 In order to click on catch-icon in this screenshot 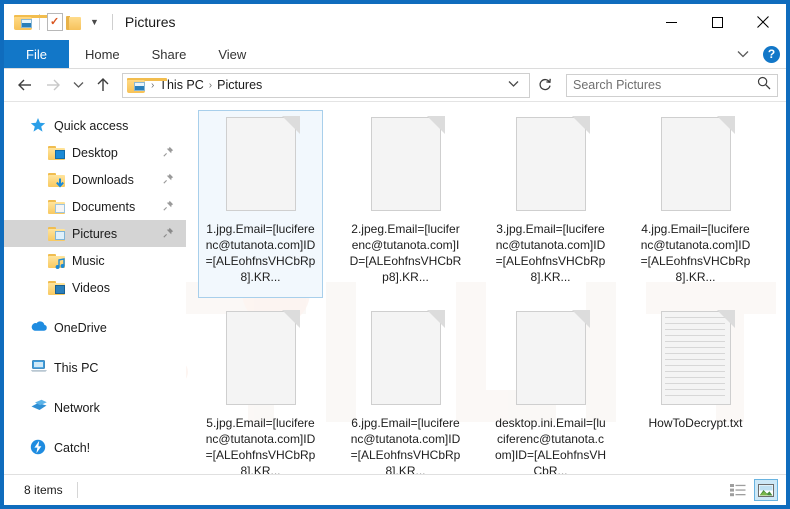, I will do `click(39, 448)`.